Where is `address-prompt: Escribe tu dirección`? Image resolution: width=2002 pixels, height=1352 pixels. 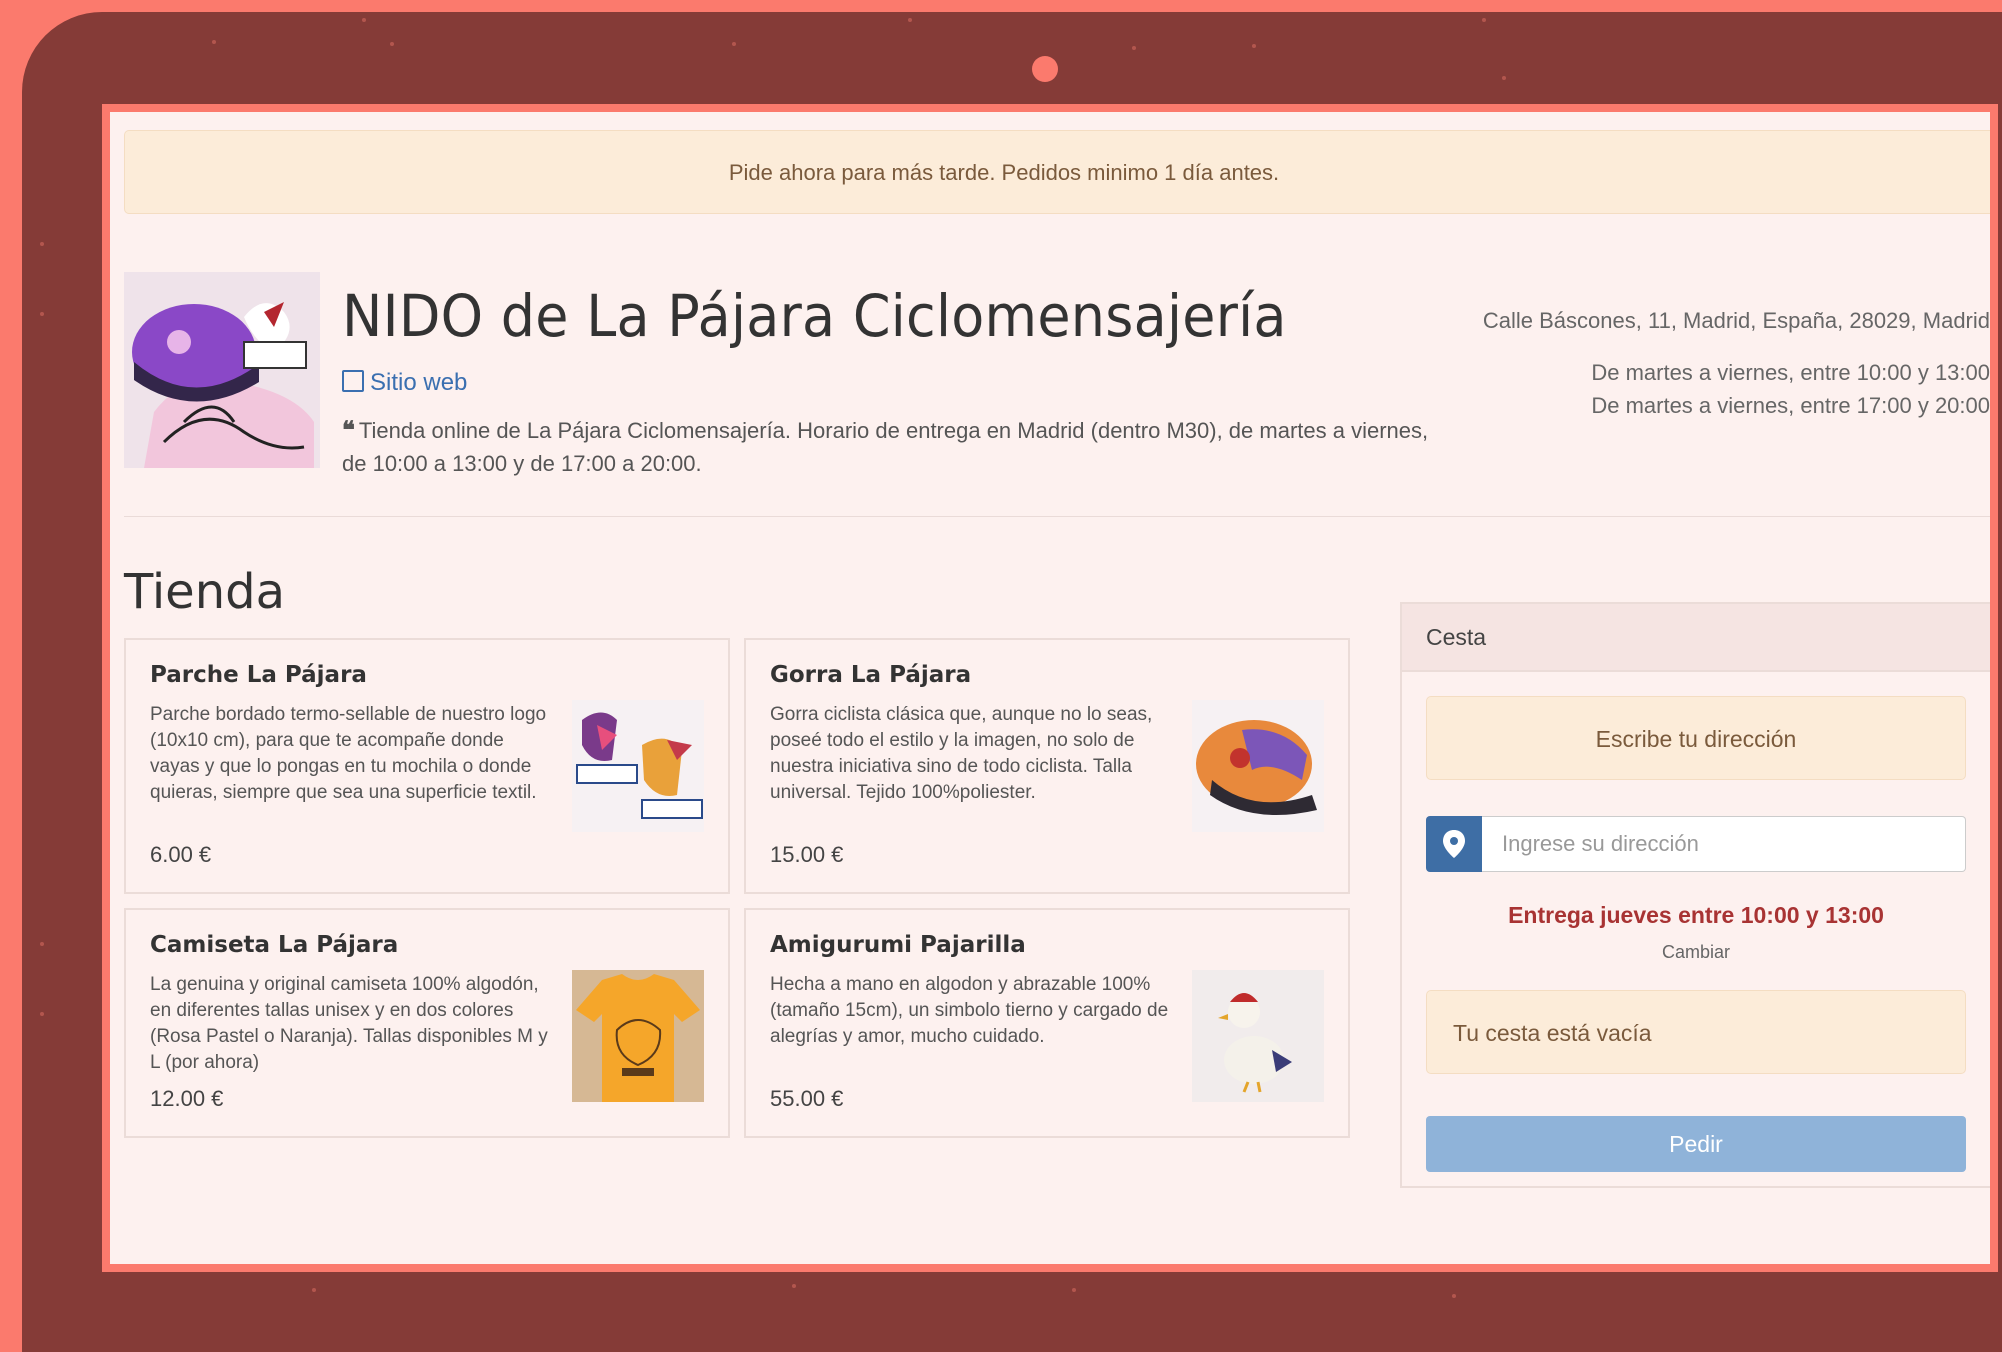 address-prompt: Escribe tu dirección is located at coordinates (1696, 738).